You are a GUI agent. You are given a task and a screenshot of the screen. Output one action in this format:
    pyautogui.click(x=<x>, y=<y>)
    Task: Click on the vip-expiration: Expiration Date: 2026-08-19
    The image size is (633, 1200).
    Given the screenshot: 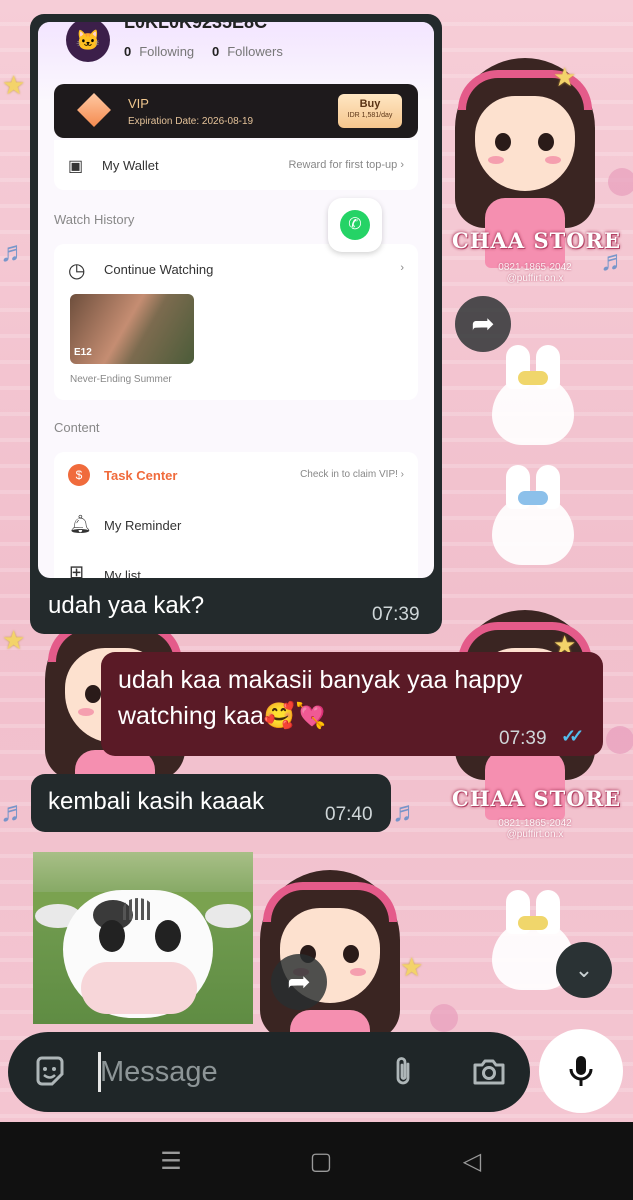 What is the action you would take?
    pyautogui.click(x=191, y=121)
    